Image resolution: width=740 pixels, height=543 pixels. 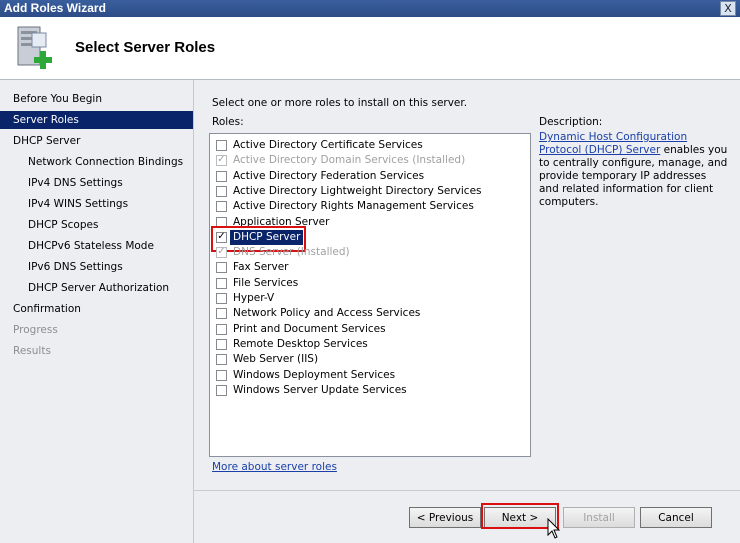 I want to click on role-label: Windows Deployment Services, so click(x=314, y=374).